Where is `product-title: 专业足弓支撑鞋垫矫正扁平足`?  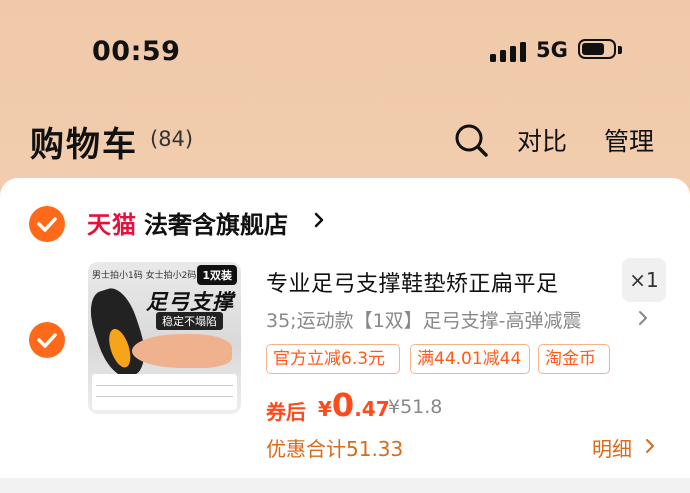
product-title: 专业足弓支撑鞋垫矫正扁平足 is located at coordinates (412, 282).